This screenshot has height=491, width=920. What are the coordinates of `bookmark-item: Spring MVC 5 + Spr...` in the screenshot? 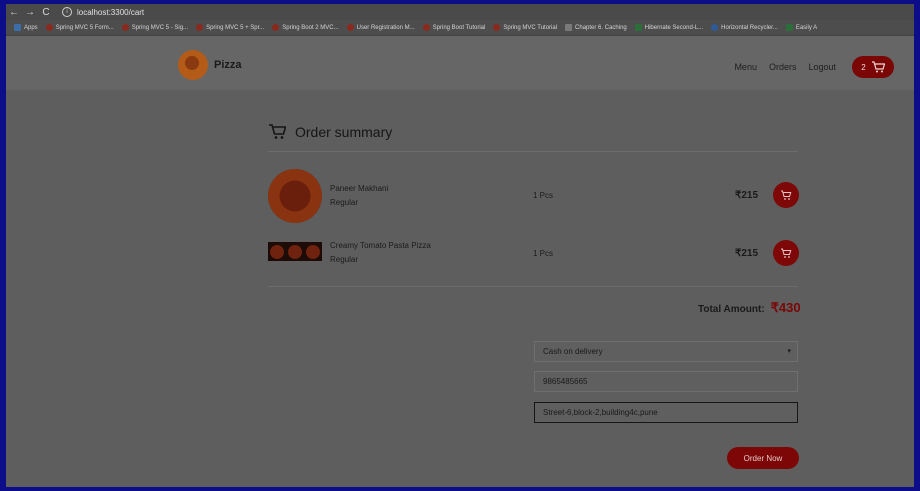 It's located at (230, 27).